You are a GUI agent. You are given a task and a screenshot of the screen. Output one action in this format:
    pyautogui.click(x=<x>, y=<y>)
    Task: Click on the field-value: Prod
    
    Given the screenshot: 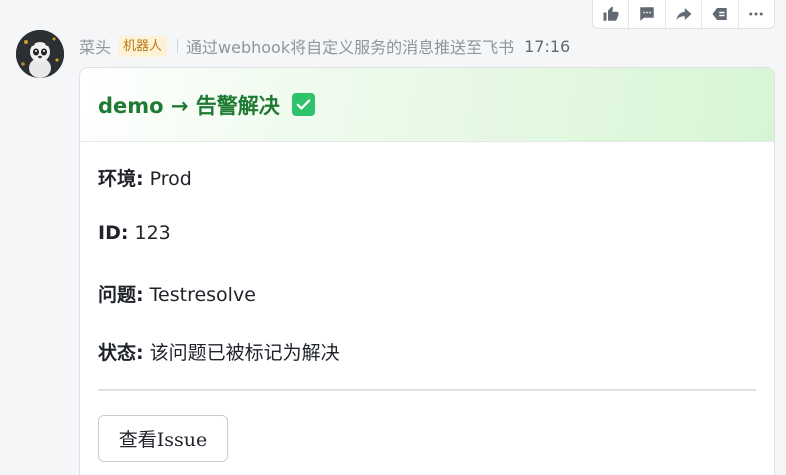 What is the action you would take?
    pyautogui.click(x=167, y=179)
    